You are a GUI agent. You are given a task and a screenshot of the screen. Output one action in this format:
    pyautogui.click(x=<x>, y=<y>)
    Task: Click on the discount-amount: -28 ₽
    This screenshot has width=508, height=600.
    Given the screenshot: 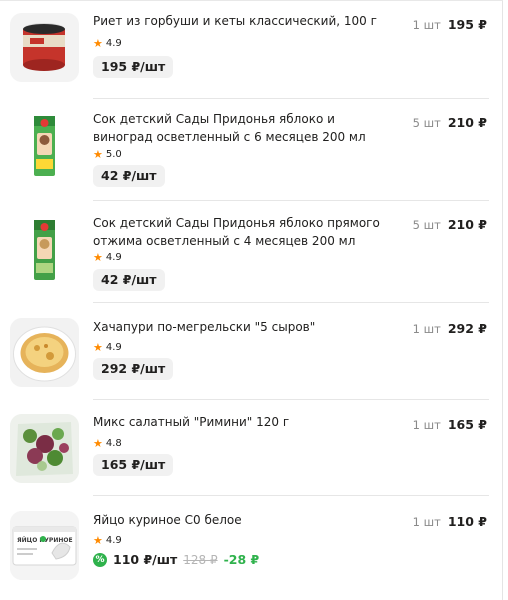 What is the action you would take?
    pyautogui.click(x=241, y=559)
    